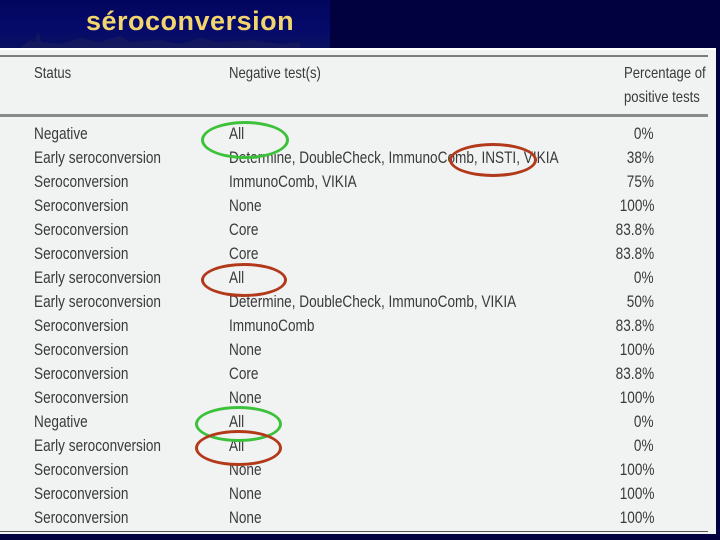 This screenshot has width=720, height=540. I want to click on table-row: Seroconversion ImmunoComb 83.8%, so click(358, 326).